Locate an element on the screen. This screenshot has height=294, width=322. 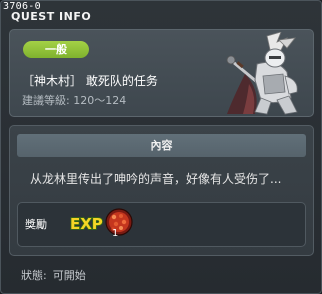
reward-label: 獎勵 is located at coordinates (36, 224).